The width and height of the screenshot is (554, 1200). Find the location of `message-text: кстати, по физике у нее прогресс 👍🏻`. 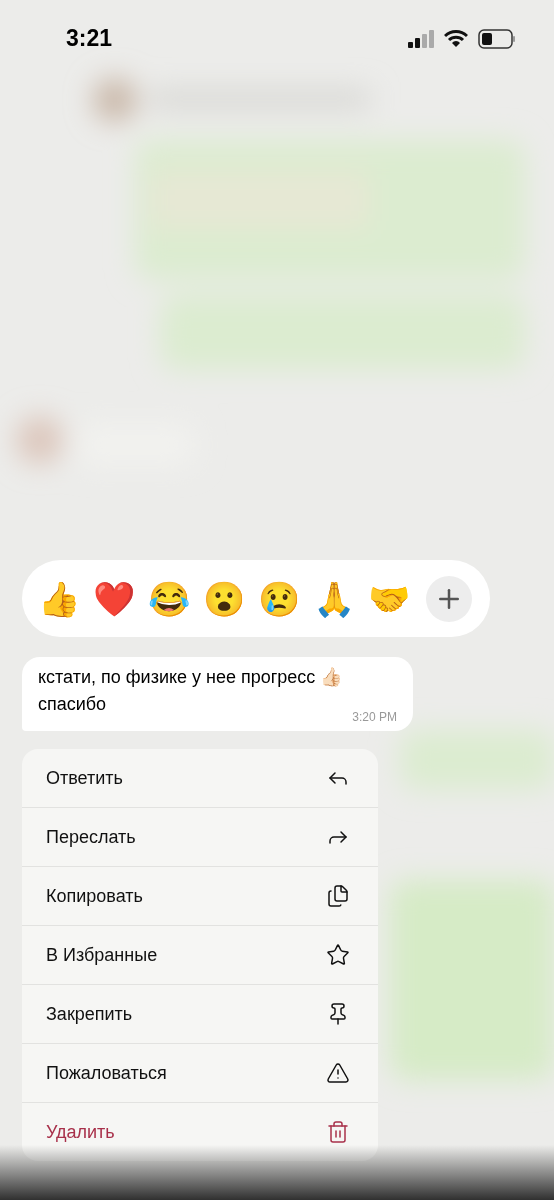

message-text: кстати, по физике у нее прогресс 👍🏻 is located at coordinates (190, 677).